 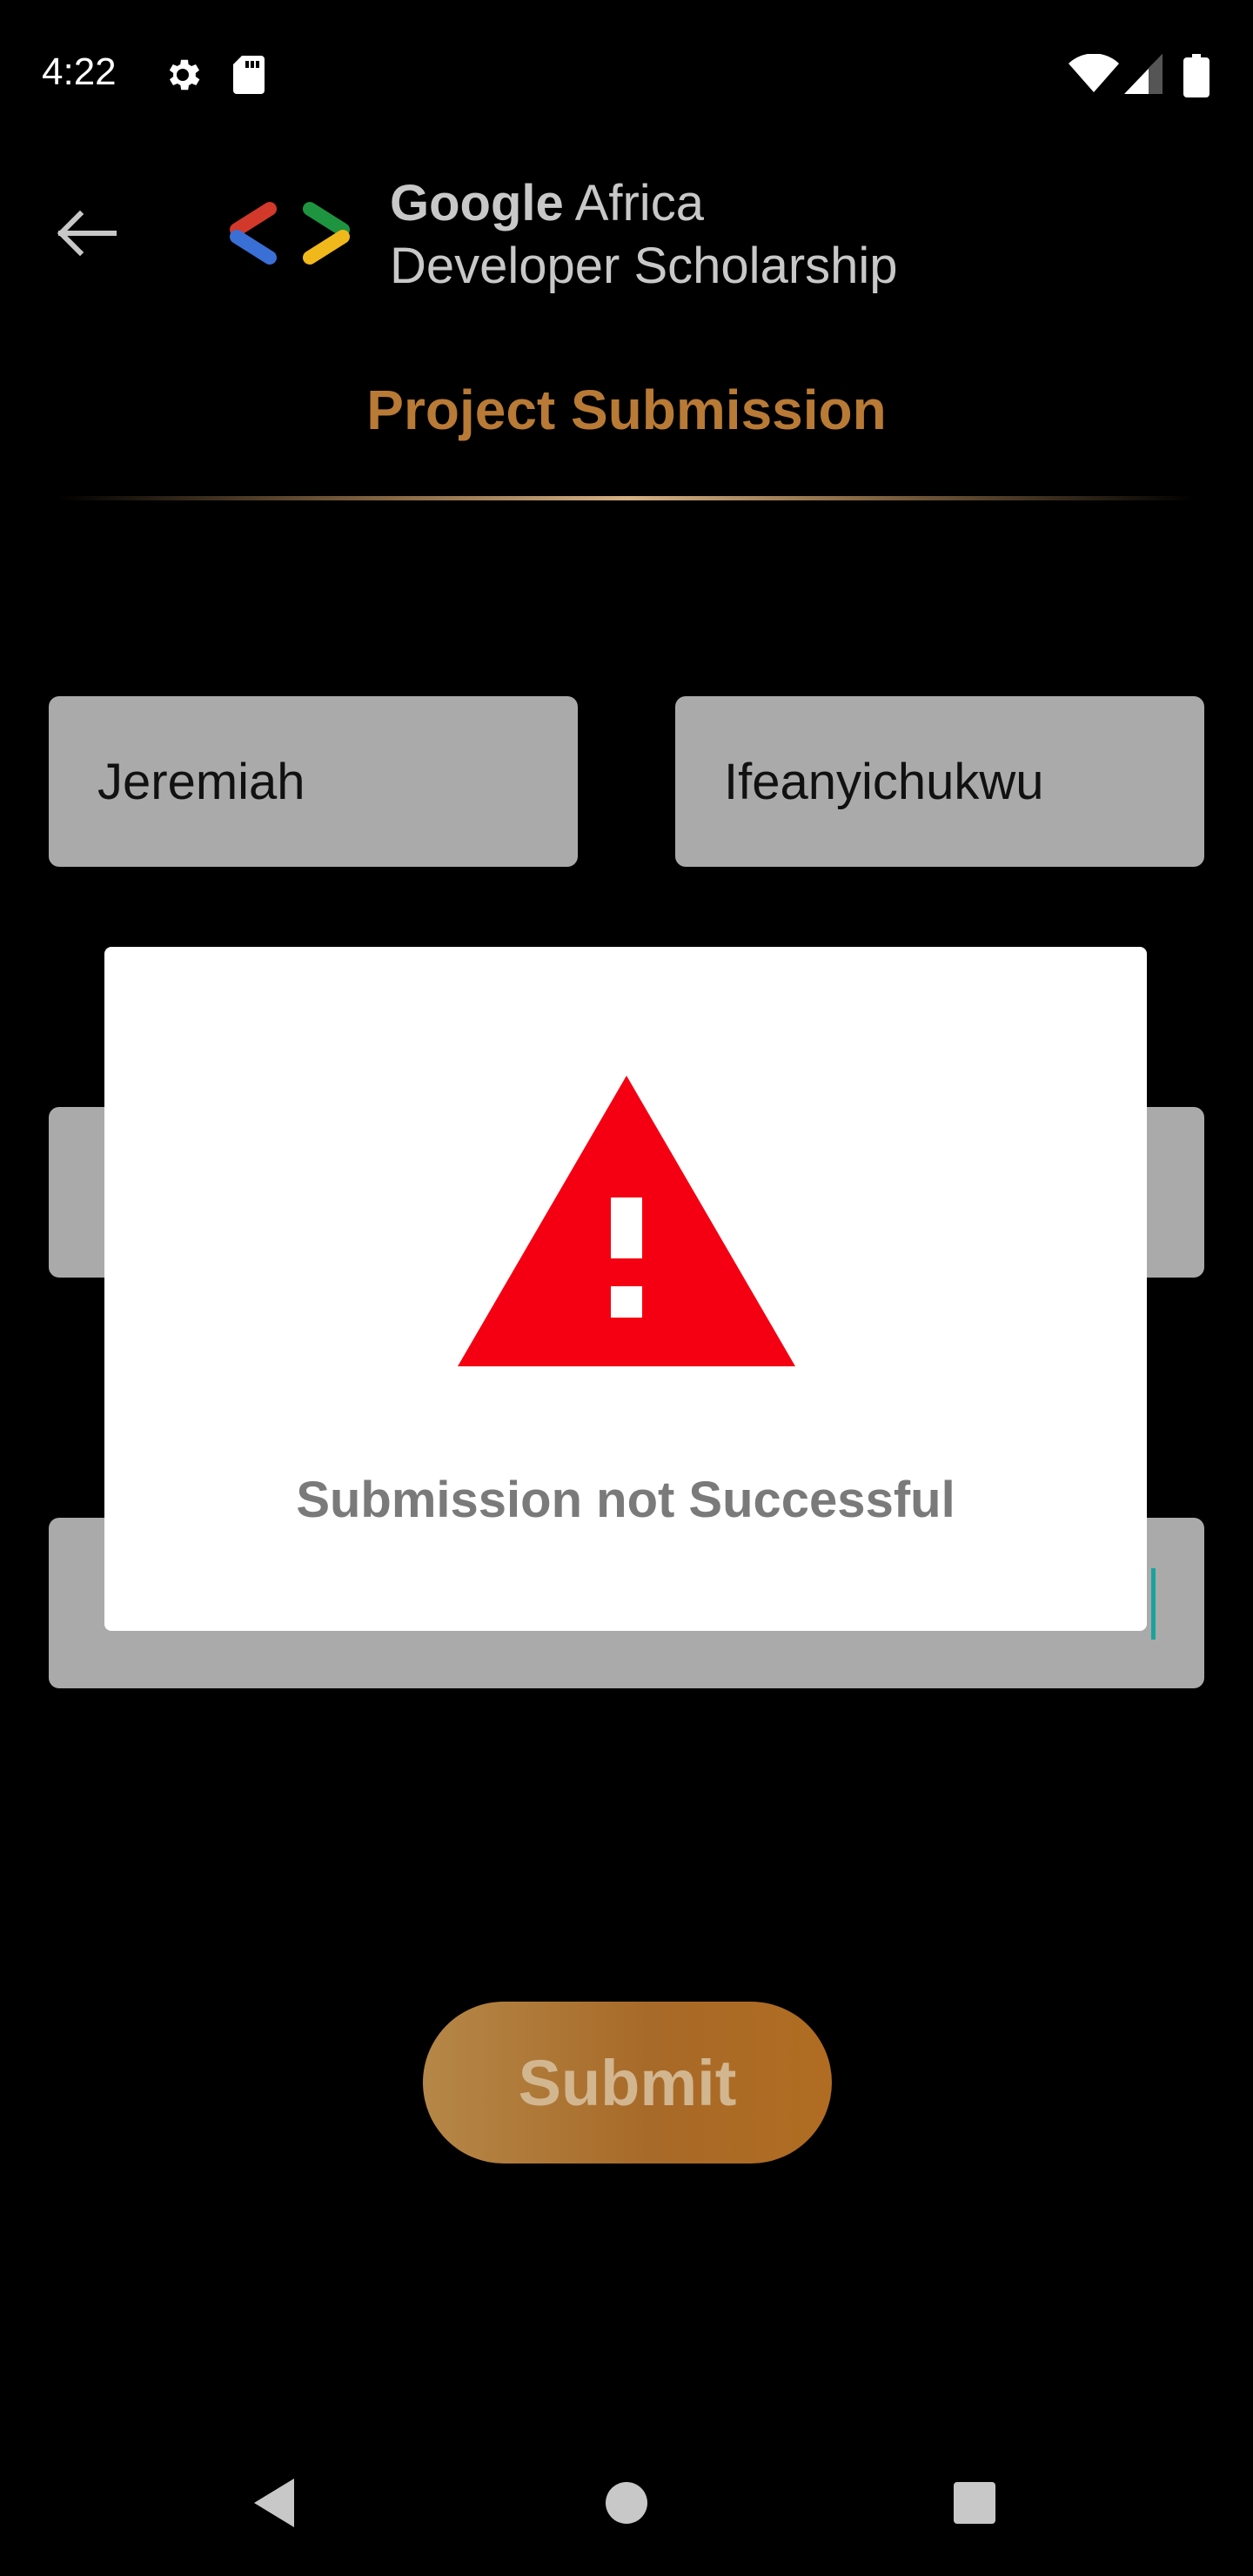 What do you see at coordinates (627, 2083) in the screenshot?
I see `submit-button: Submit` at bounding box center [627, 2083].